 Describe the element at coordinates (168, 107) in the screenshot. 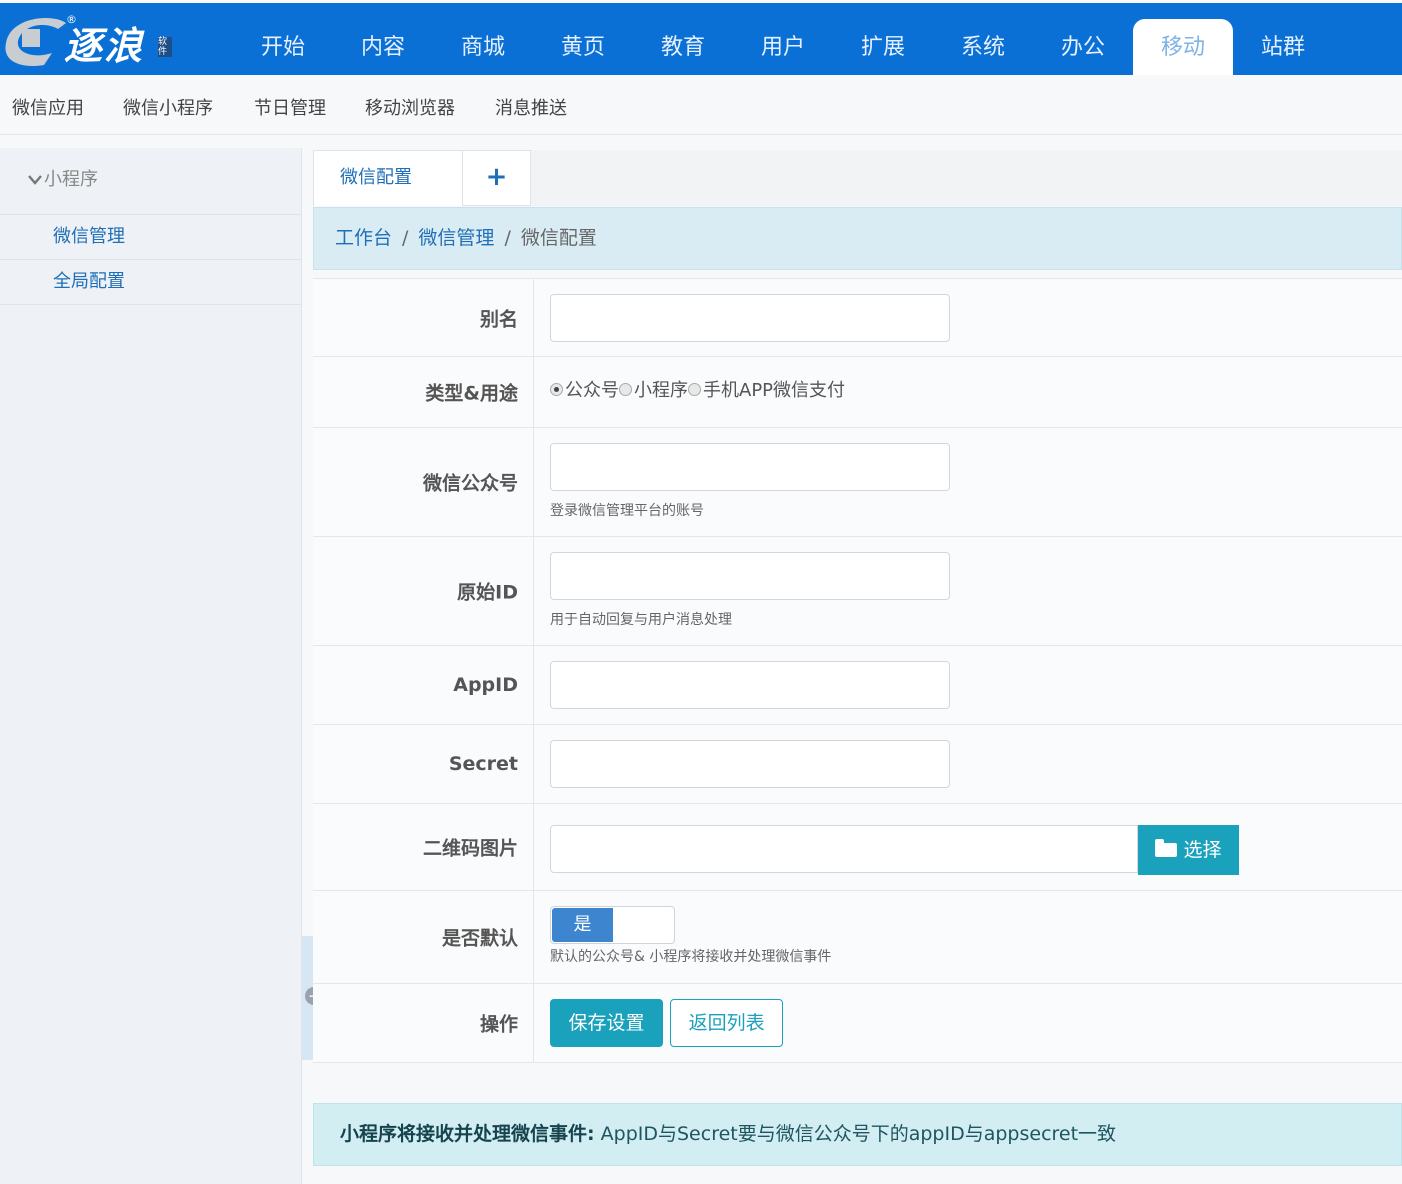

I see `subnav-wechat-miniprogram: 微信小程序` at that location.